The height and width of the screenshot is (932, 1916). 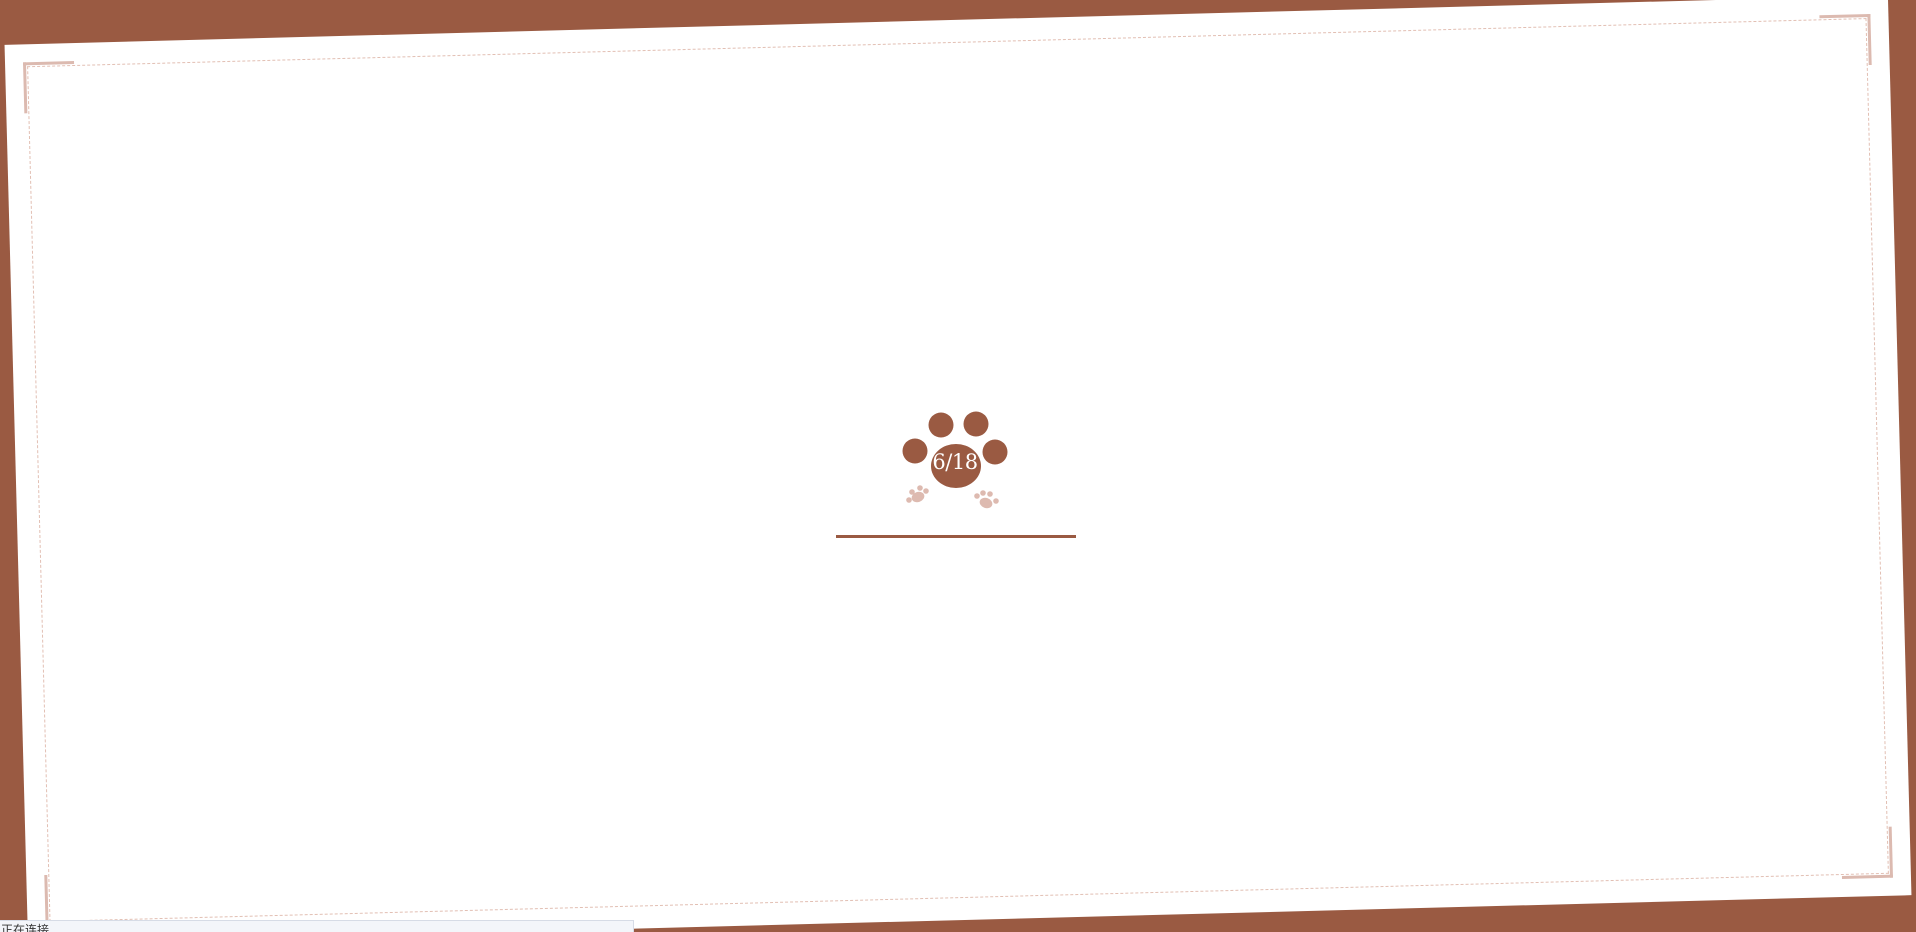 What do you see at coordinates (70, 900) in the screenshot?
I see `corner-decoration-bottom-left` at bounding box center [70, 900].